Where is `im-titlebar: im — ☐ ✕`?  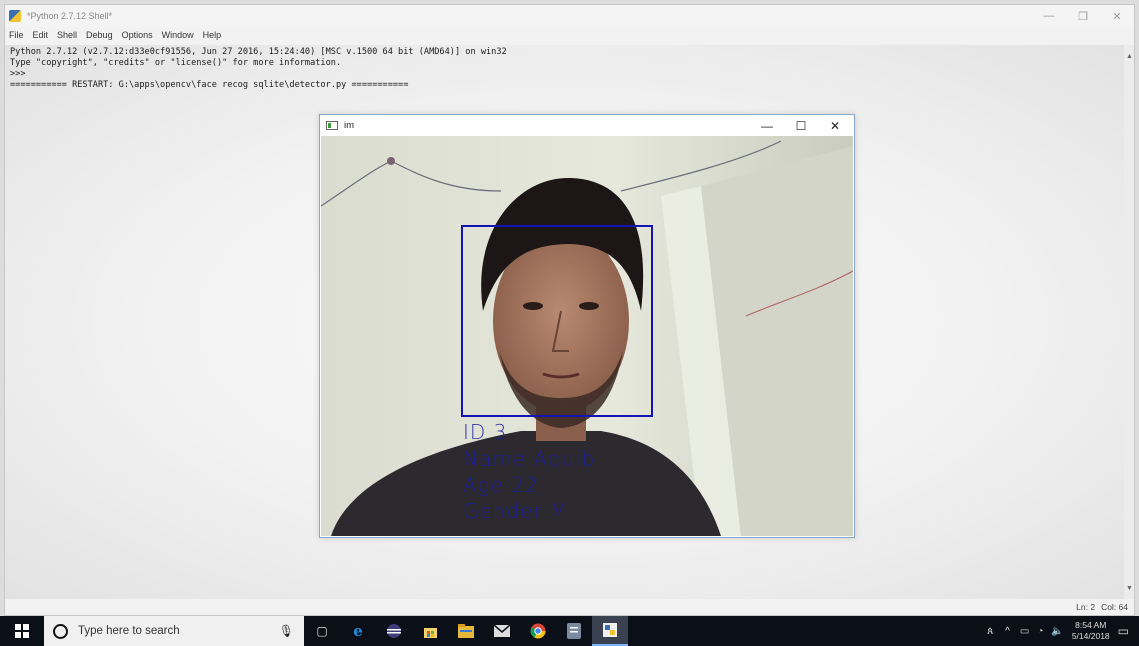 im-titlebar: im — ☐ ✕ is located at coordinates (587, 125).